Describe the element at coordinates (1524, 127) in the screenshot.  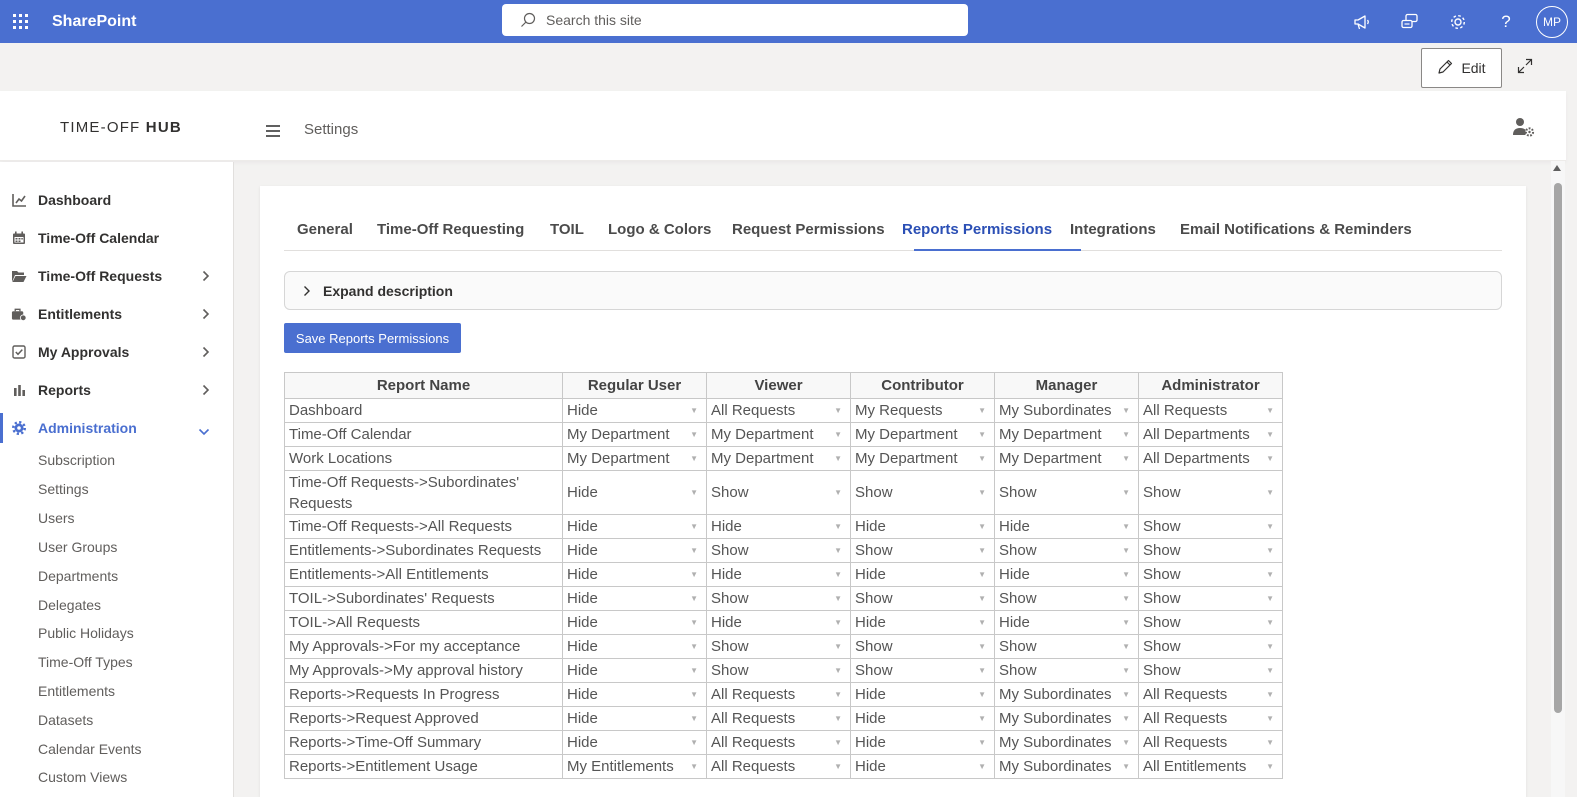
I see `user-settings-icon` at that location.